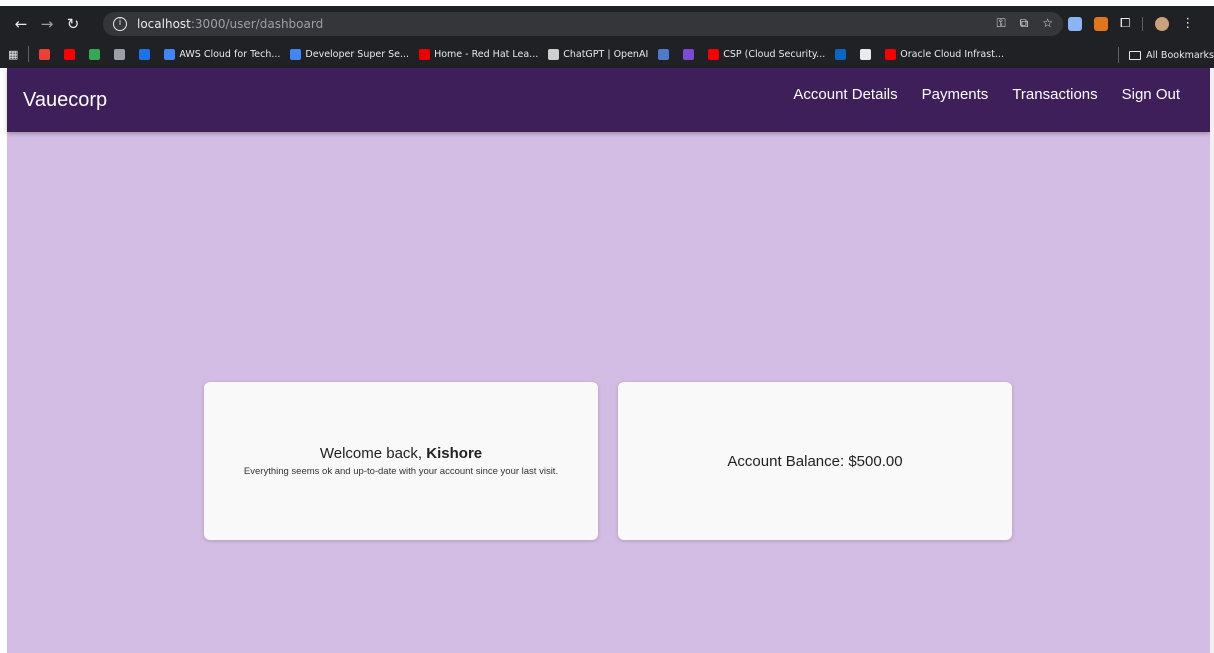  What do you see at coordinates (73, 24) in the screenshot?
I see `reload-icon: ↻` at bounding box center [73, 24].